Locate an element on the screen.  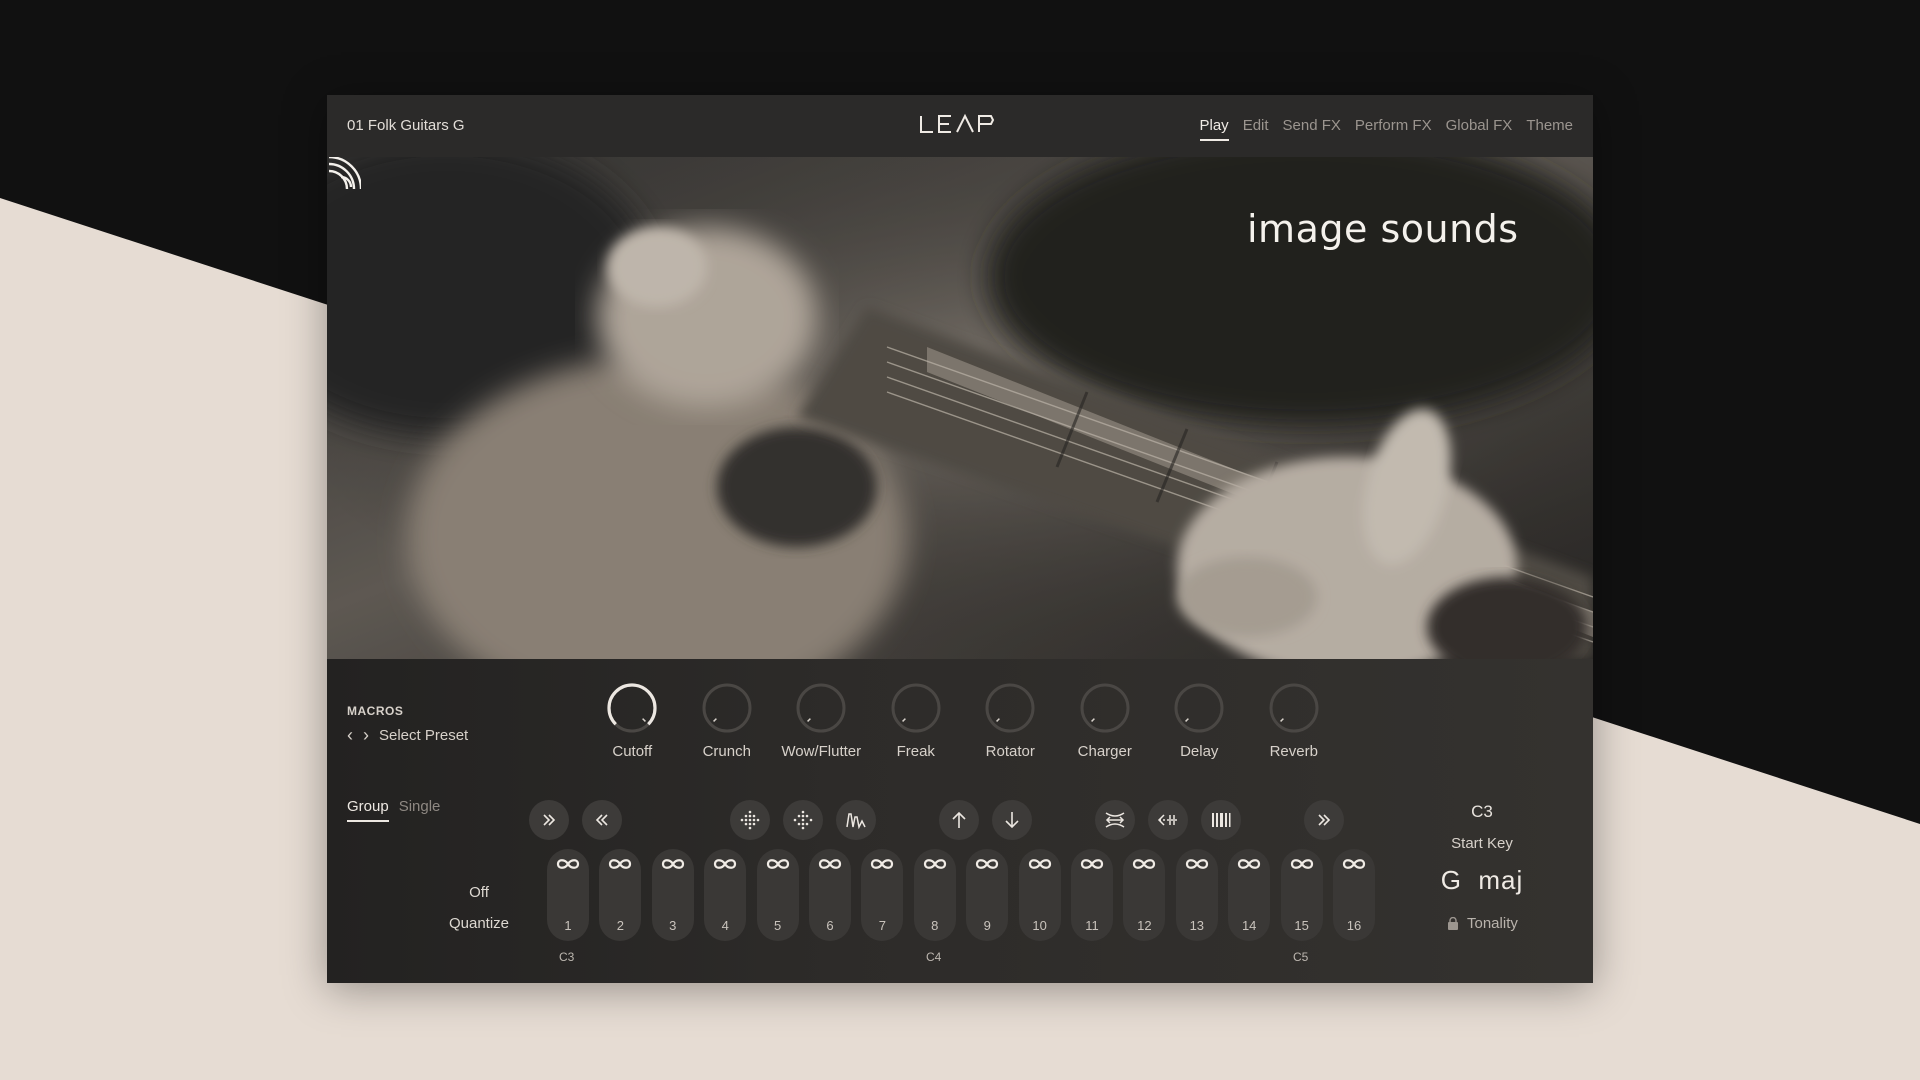
pad-9: 9 is located at coordinates (987, 895).